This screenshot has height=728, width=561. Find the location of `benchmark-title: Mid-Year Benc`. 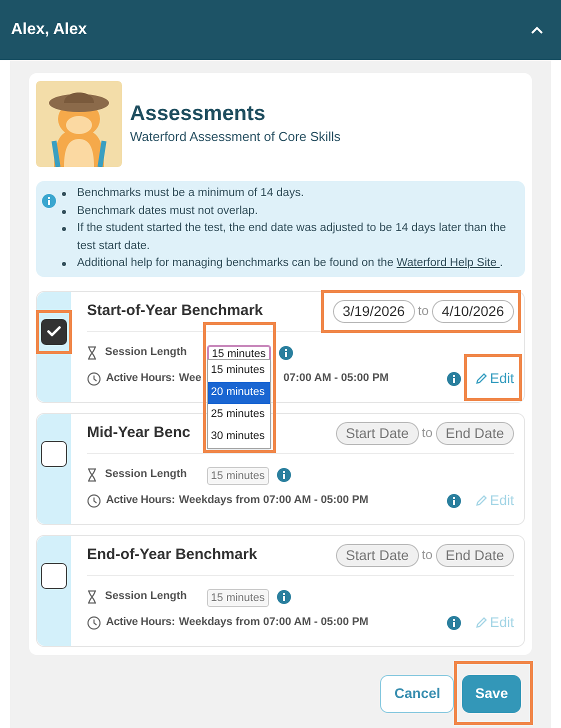

benchmark-title: Mid-Year Benc is located at coordinates (138, 432).